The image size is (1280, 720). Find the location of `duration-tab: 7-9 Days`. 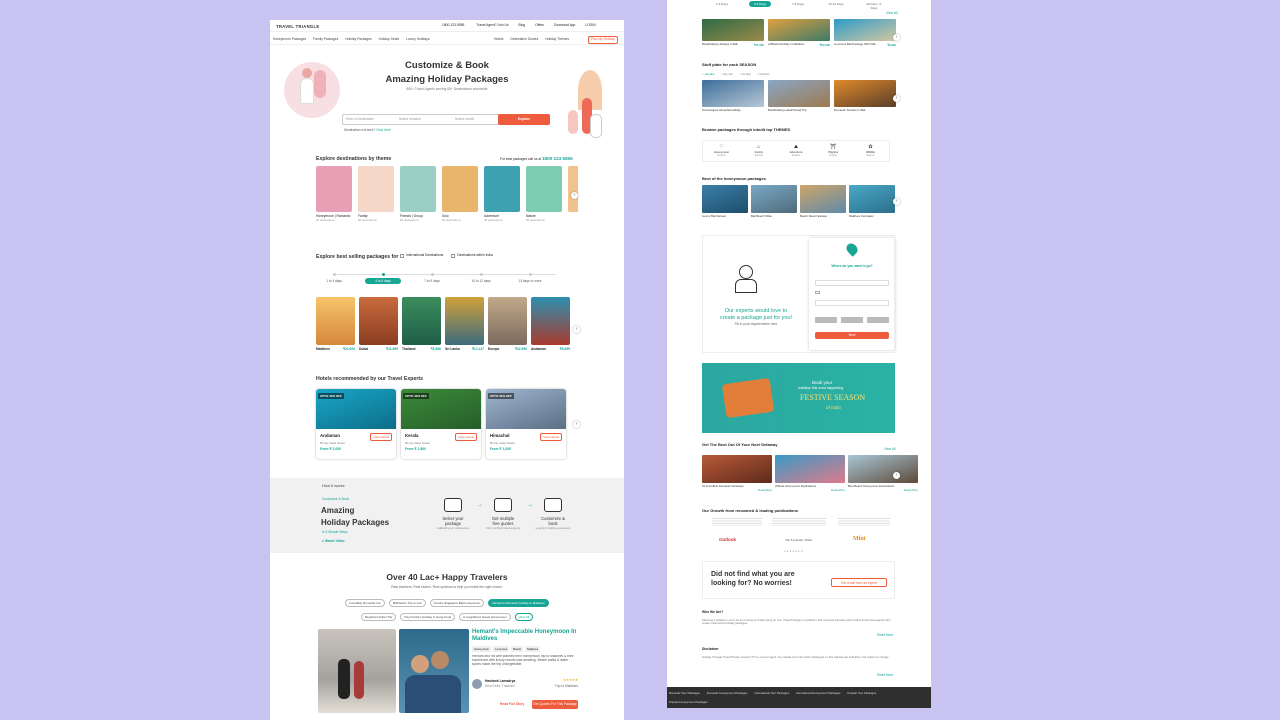

duration-tab: 7-9 Days is located at coordinates (798, 4).